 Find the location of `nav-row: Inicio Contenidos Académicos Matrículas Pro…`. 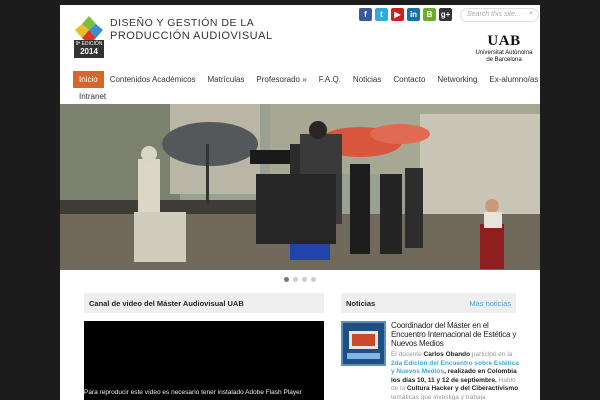

nav-row: Inicio Contenidos Académicos Matrículas Pro… is located at coordinates (306, 79).